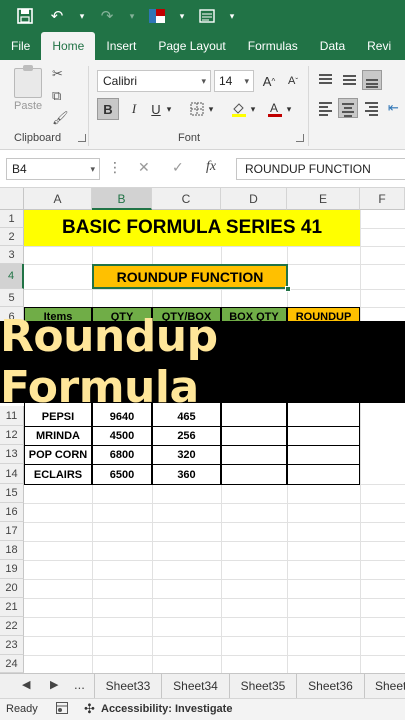 This screenshot has width=405, height=720. Describe the element at coordinates (57, 16) in the screenshot. I see `undo-icon: ↶` at that location.